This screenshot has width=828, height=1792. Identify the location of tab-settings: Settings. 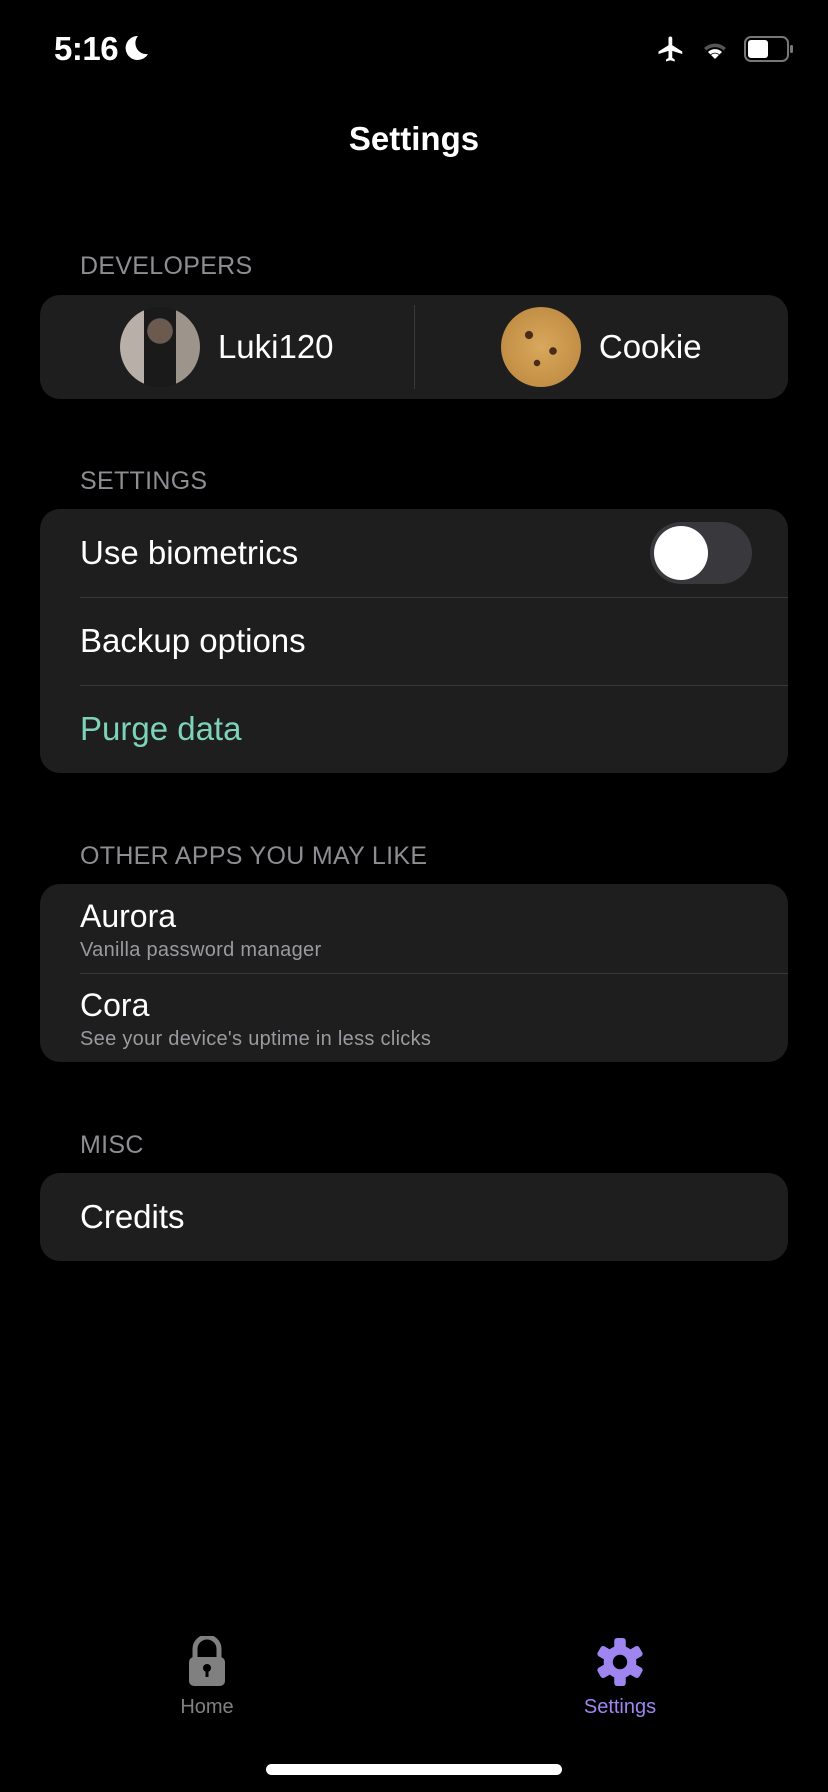
(620, 1677).